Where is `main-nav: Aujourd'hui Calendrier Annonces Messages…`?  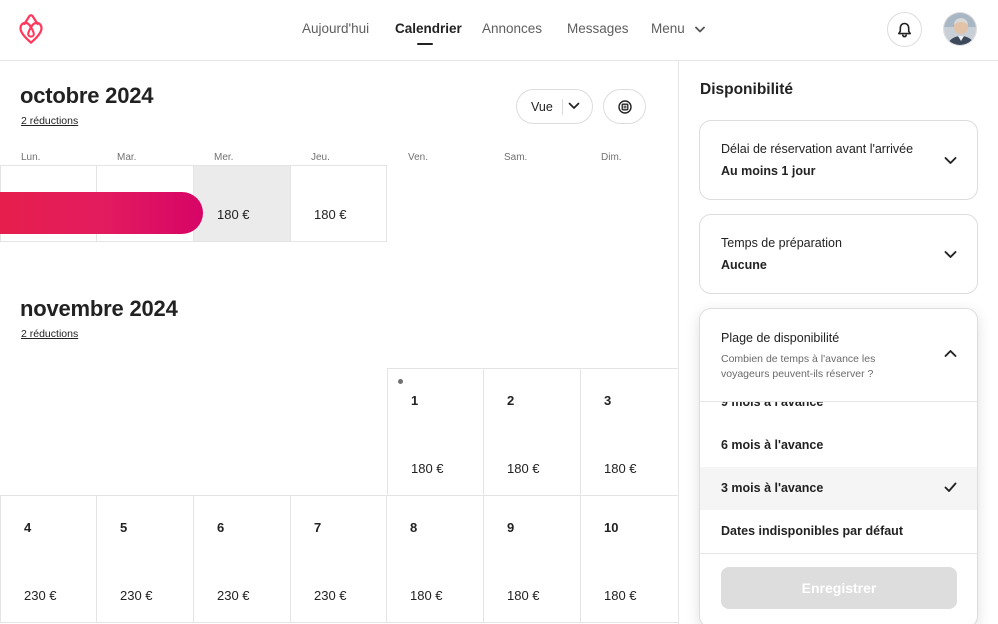 main-nav: Aujourd'hui Calendrier Annonces Messages… is located at coordinates (499, 30).